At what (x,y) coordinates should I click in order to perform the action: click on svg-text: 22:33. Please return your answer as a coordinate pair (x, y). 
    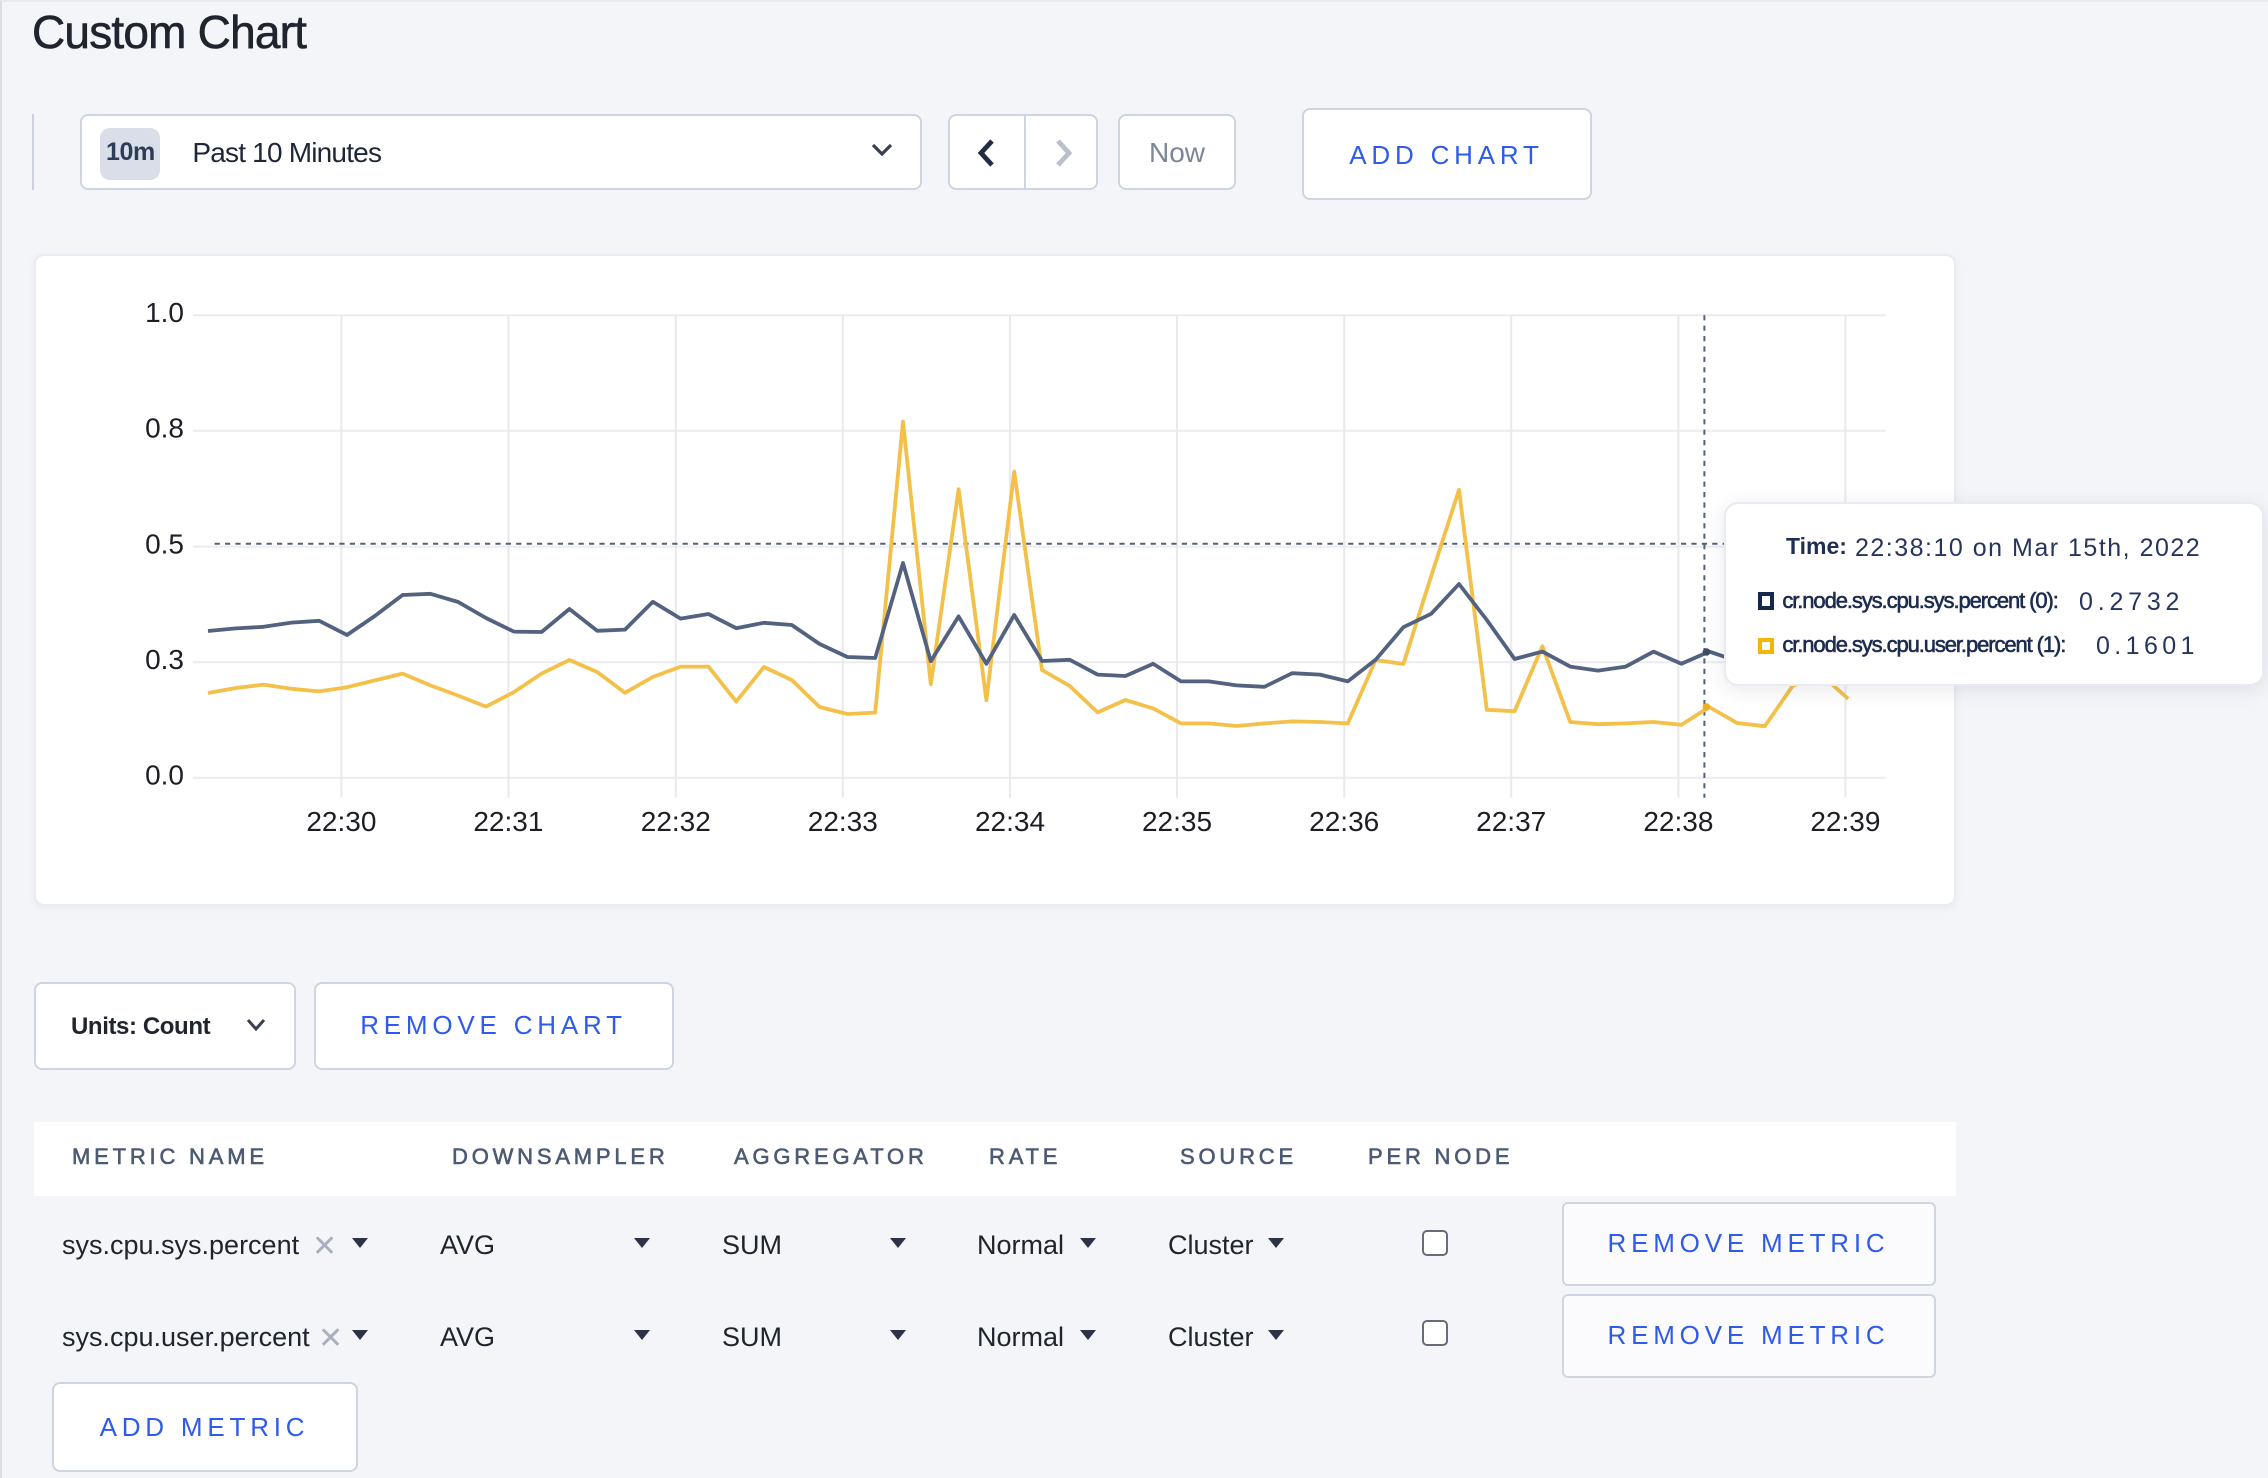
    Looking at the image, I should click on (842, 821).